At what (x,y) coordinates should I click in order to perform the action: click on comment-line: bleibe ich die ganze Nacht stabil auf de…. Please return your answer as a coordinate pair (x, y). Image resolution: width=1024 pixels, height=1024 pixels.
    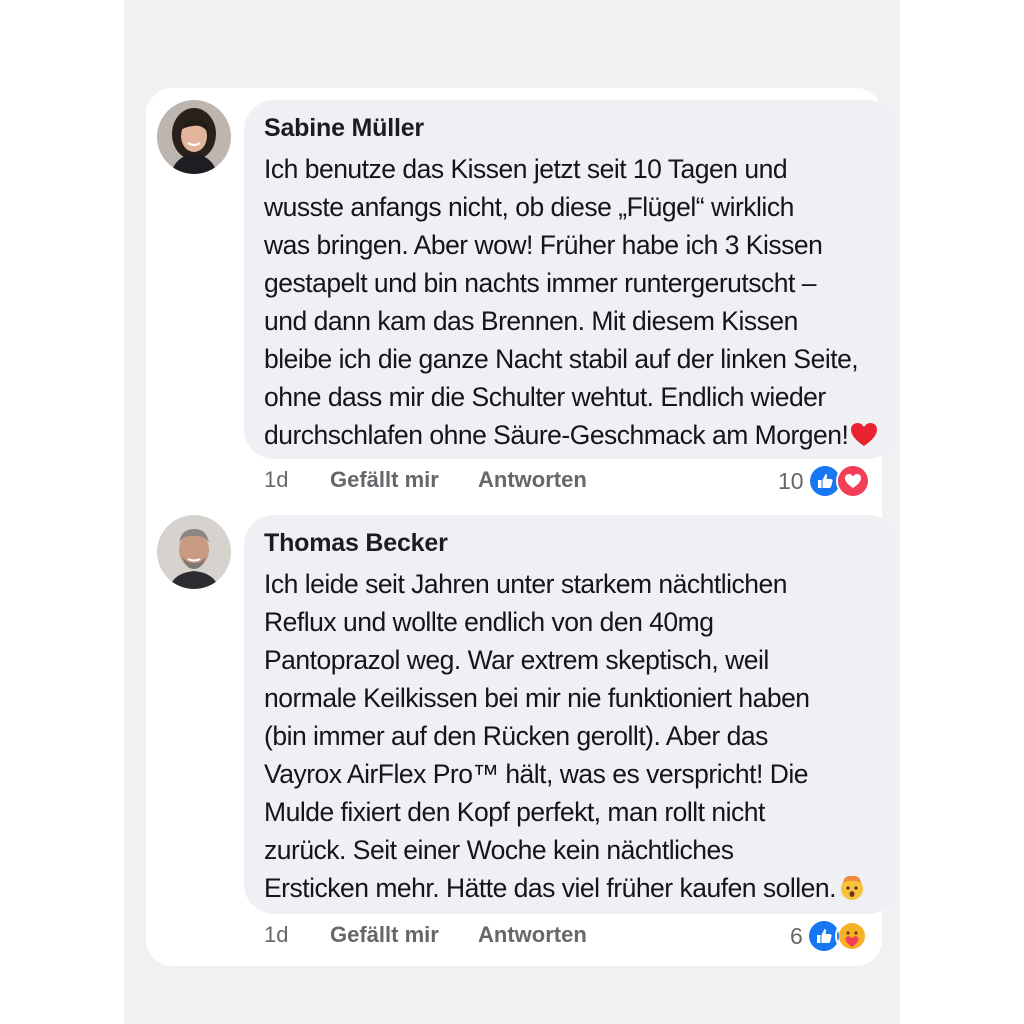
    Looking at the image, I should click on (561, 359).